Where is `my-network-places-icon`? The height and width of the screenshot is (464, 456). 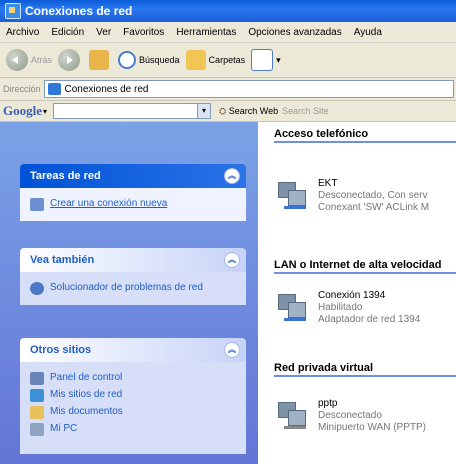
my-network-places-icon is located at coordinates (37, 395).